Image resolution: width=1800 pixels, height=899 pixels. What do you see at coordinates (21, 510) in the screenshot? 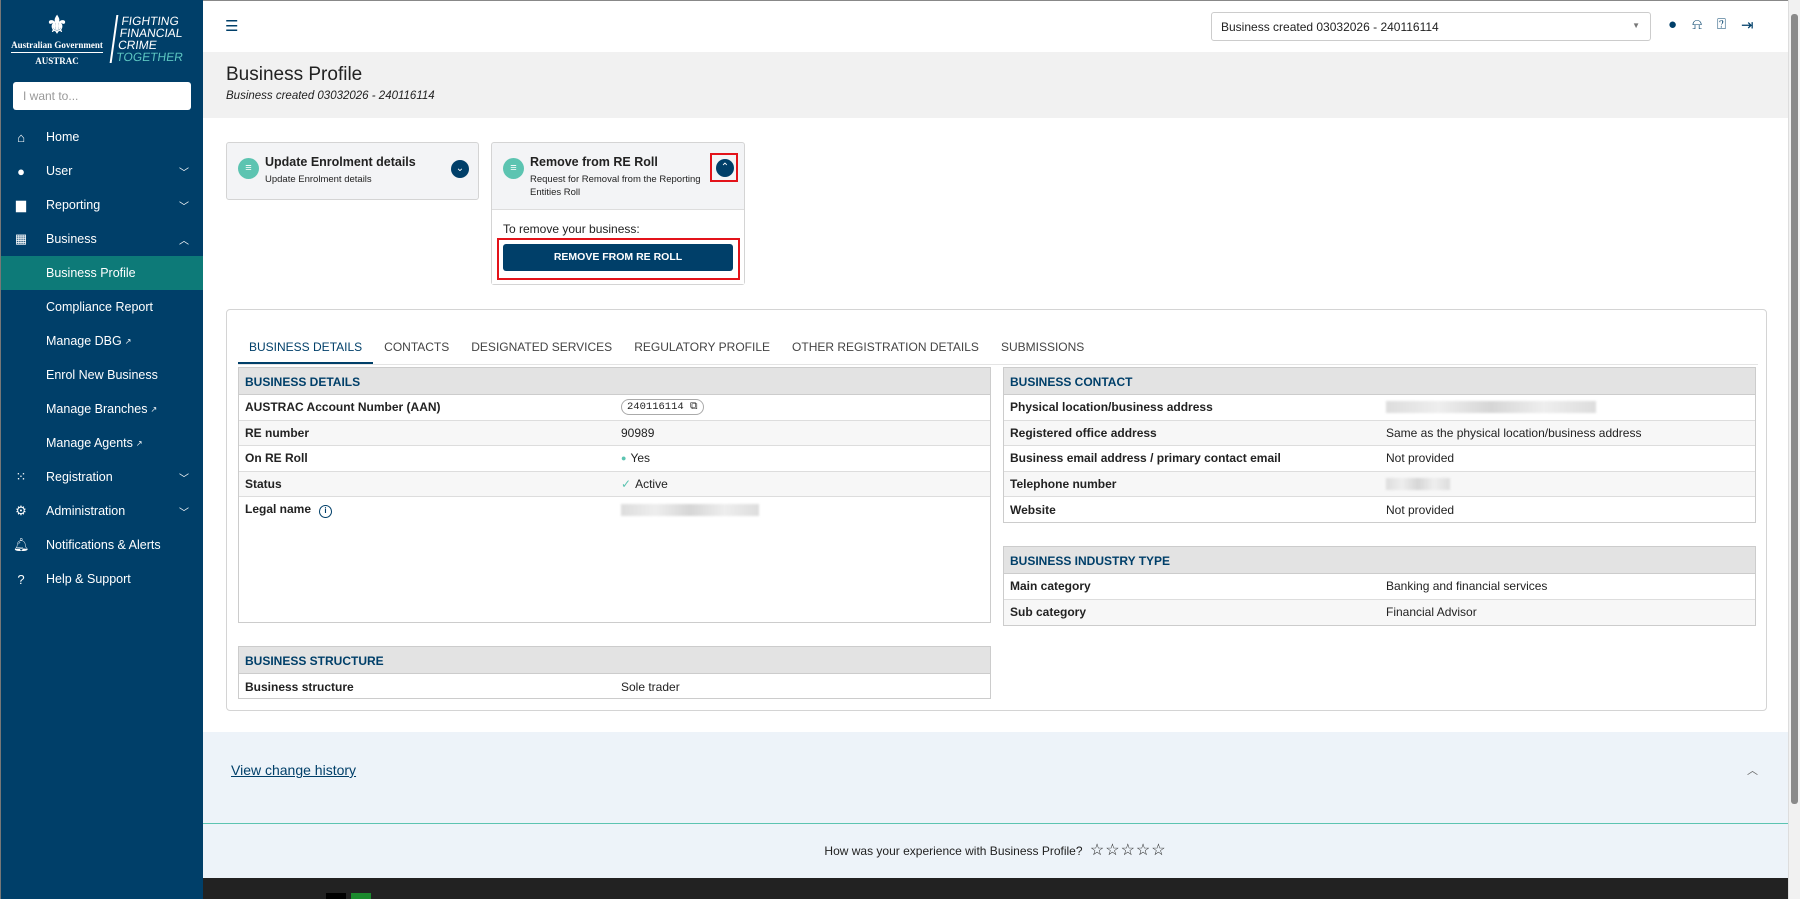
I see `admin-icon: ⚙` at bounding box center [21, 510].